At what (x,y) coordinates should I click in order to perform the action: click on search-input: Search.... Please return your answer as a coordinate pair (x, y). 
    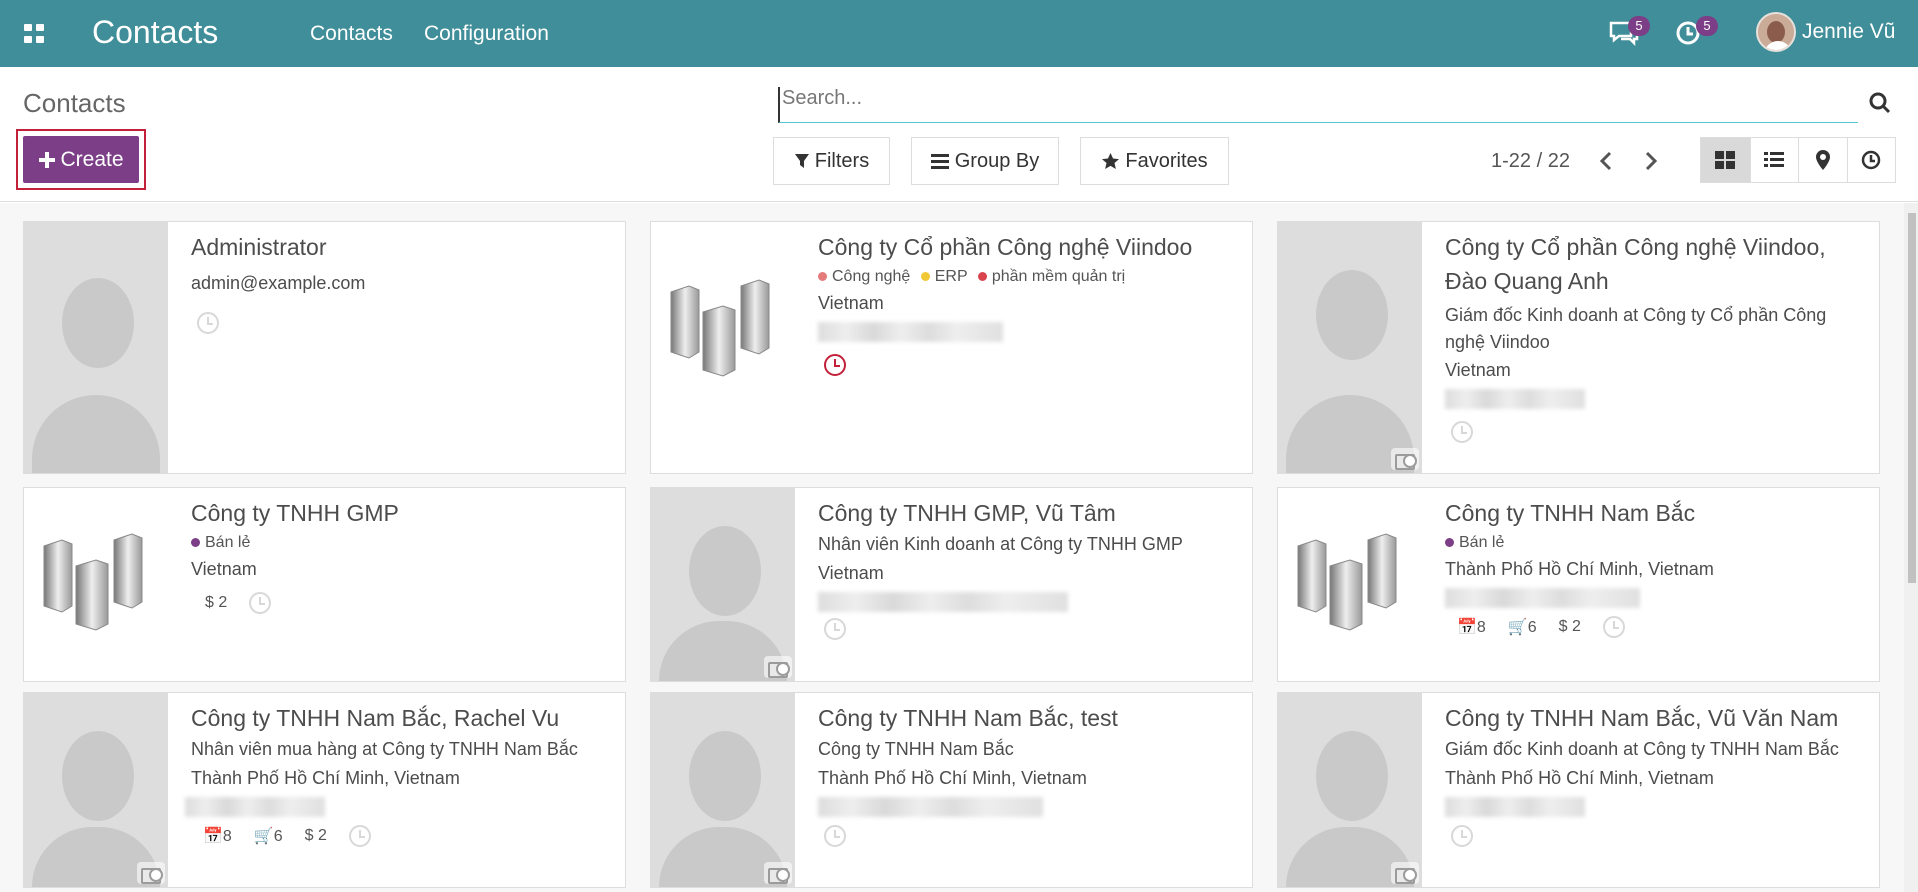
    Looking at the image, I should click on (1318, 105).